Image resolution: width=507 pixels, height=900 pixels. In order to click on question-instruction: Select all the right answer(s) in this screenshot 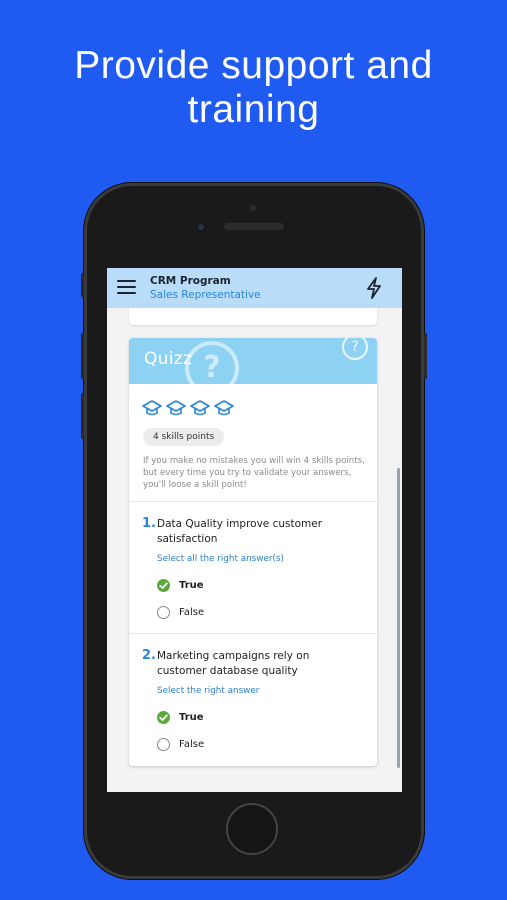, I will do `click(220, 559)`.